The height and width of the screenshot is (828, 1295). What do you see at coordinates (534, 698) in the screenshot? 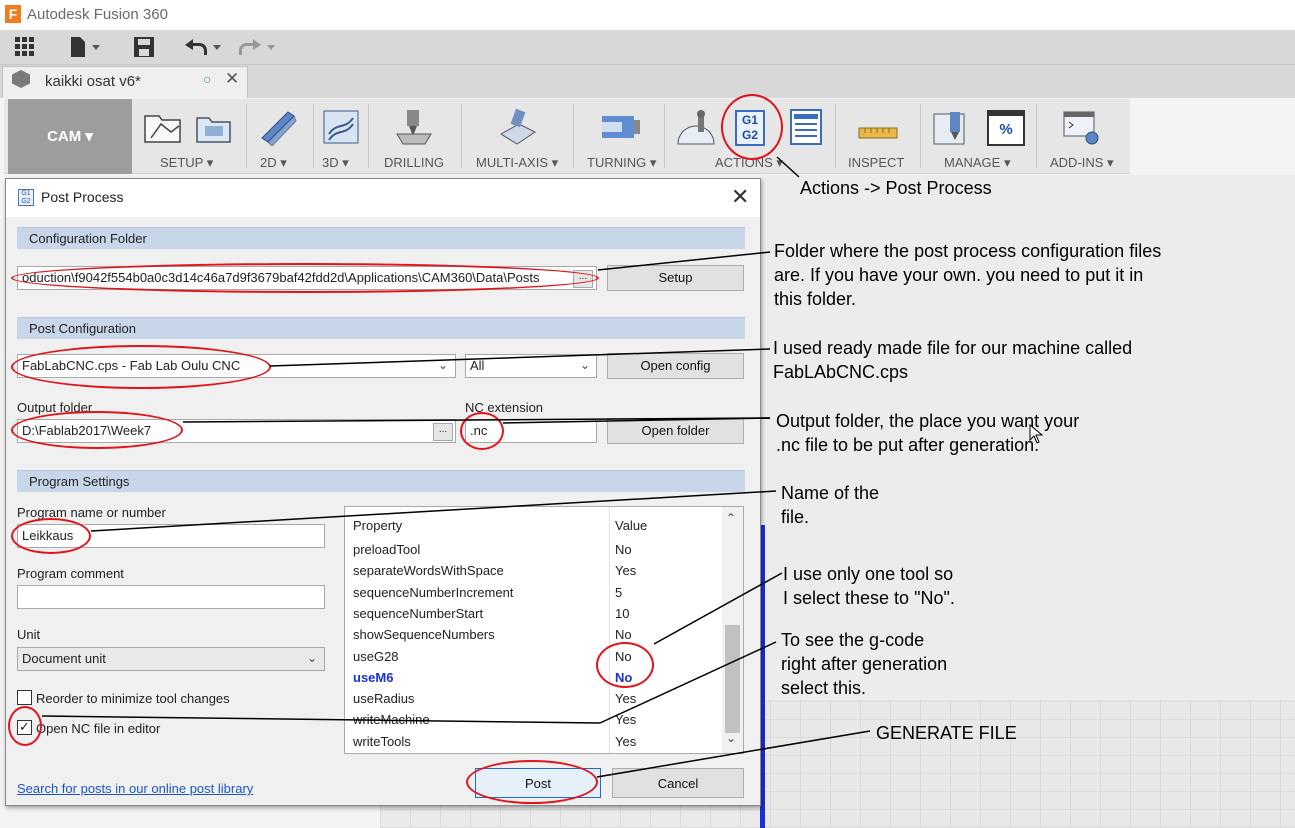
I see `property-row: useRadius Yes` at bounding box center [534, 698].